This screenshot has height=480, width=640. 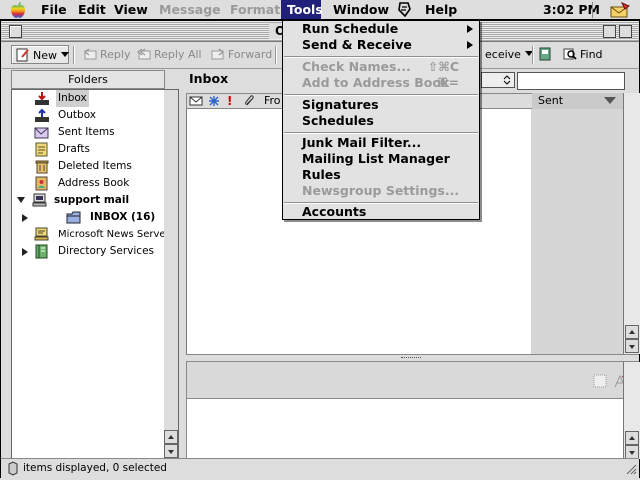 I want to click on menu-item-check-names: Check Names... ⇧⌘C, so click(x=381, y=67).